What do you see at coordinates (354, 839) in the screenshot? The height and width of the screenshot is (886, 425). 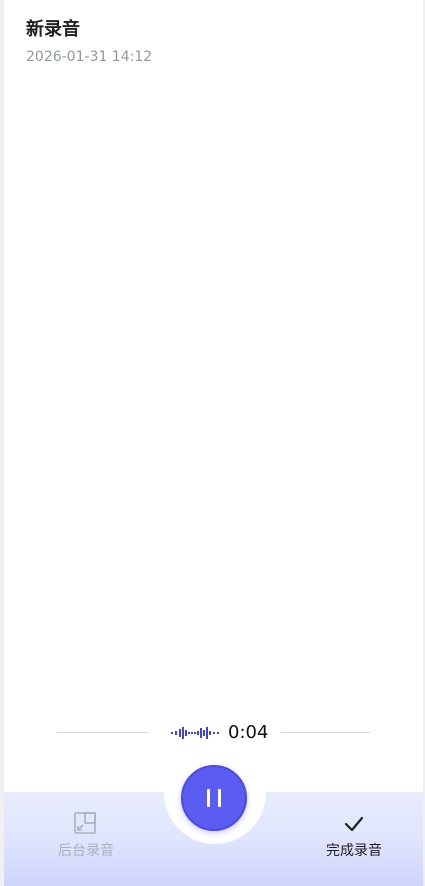 I see `finish-record-button: 完成录音` at bounding box center [354, 839].